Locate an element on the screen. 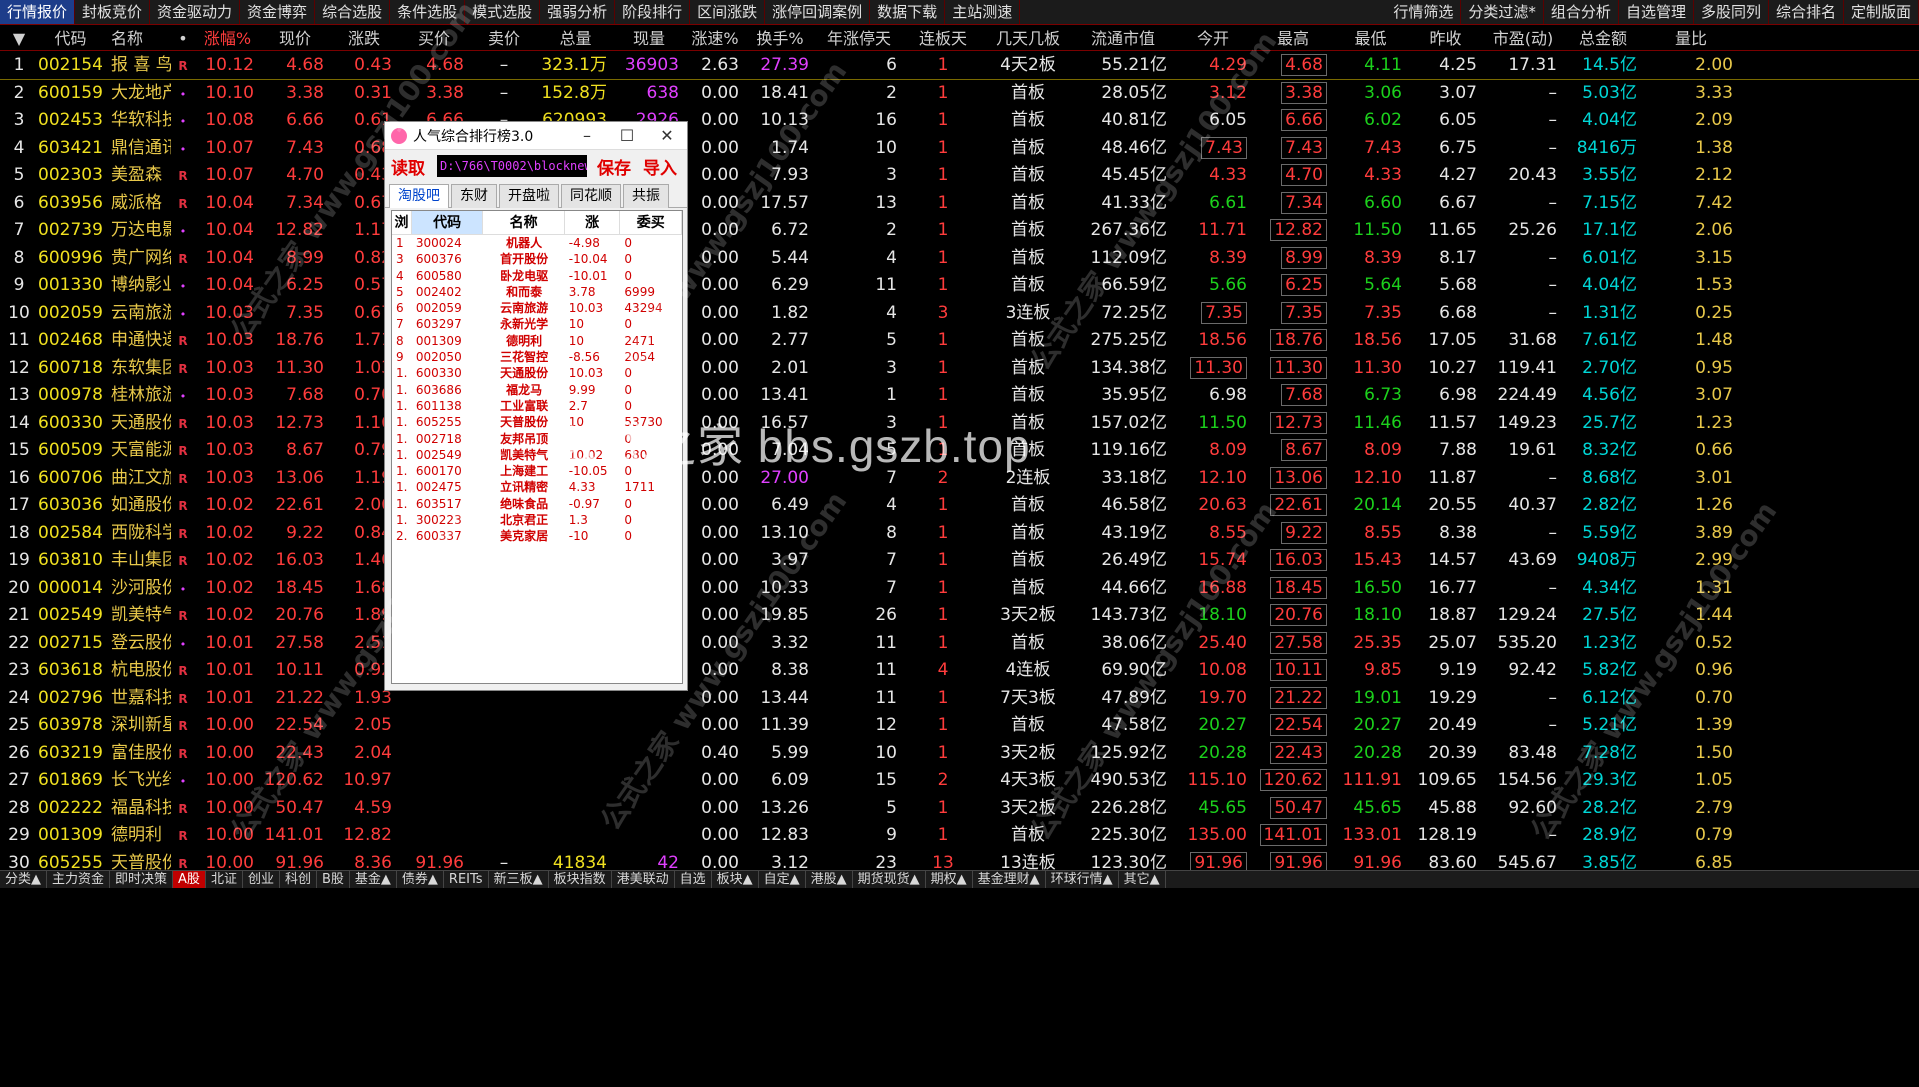 The image size is (1919, 1087). toolbar-tab: 阶段排行 is located at coordinates (653, 12).